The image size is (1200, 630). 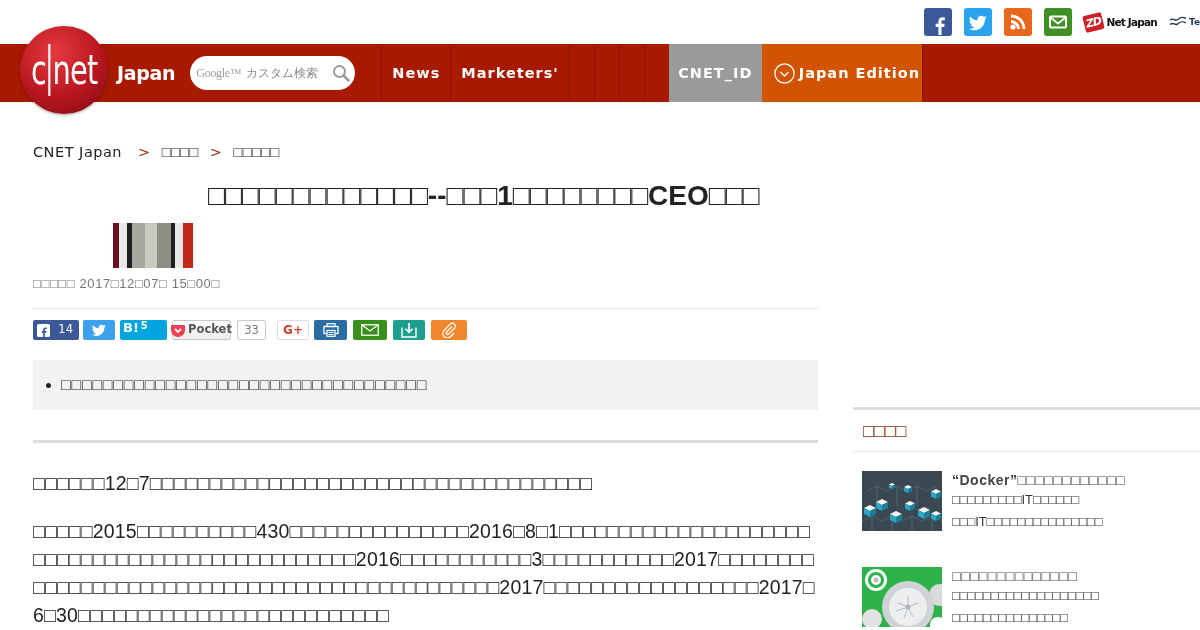 I want to click on share-count: 33, so click(x=251, y=330).